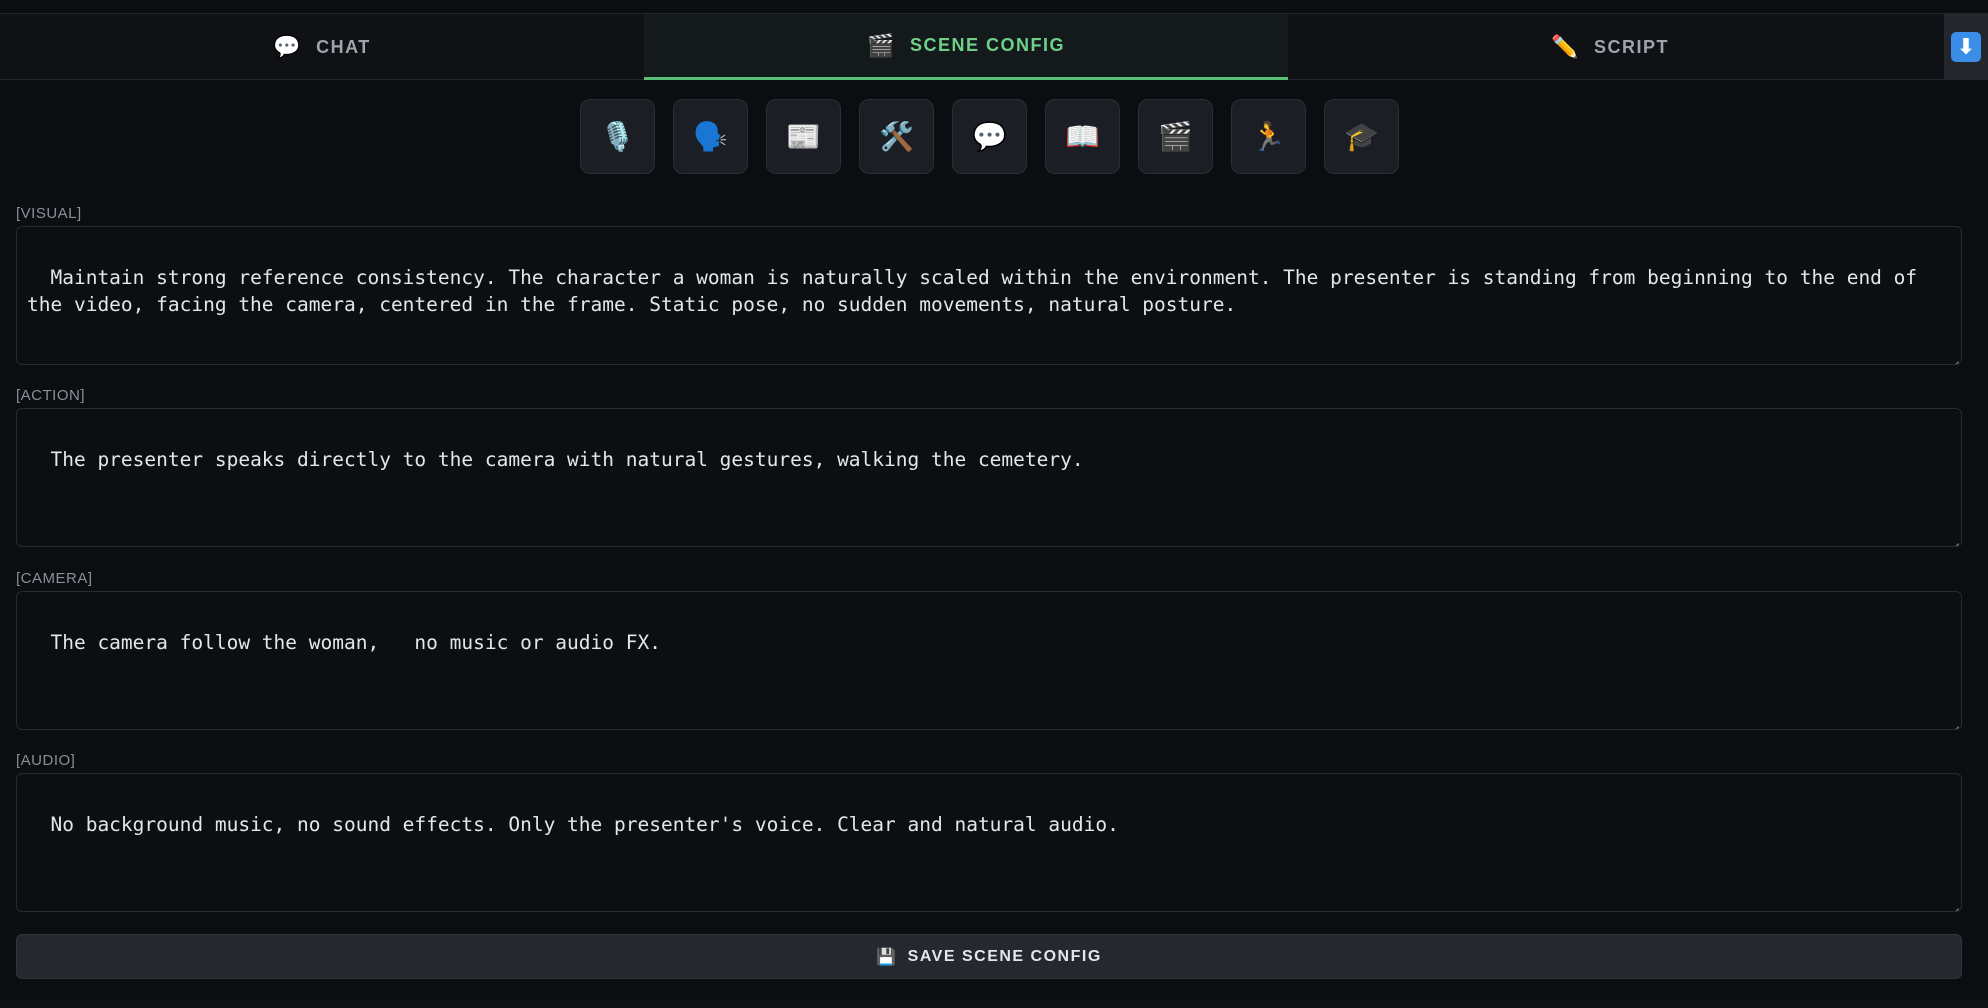 This screenshot has width=1988, height=1008. I want to click on preset-graduation-cap-button: 🎓, so click(1361, 136).